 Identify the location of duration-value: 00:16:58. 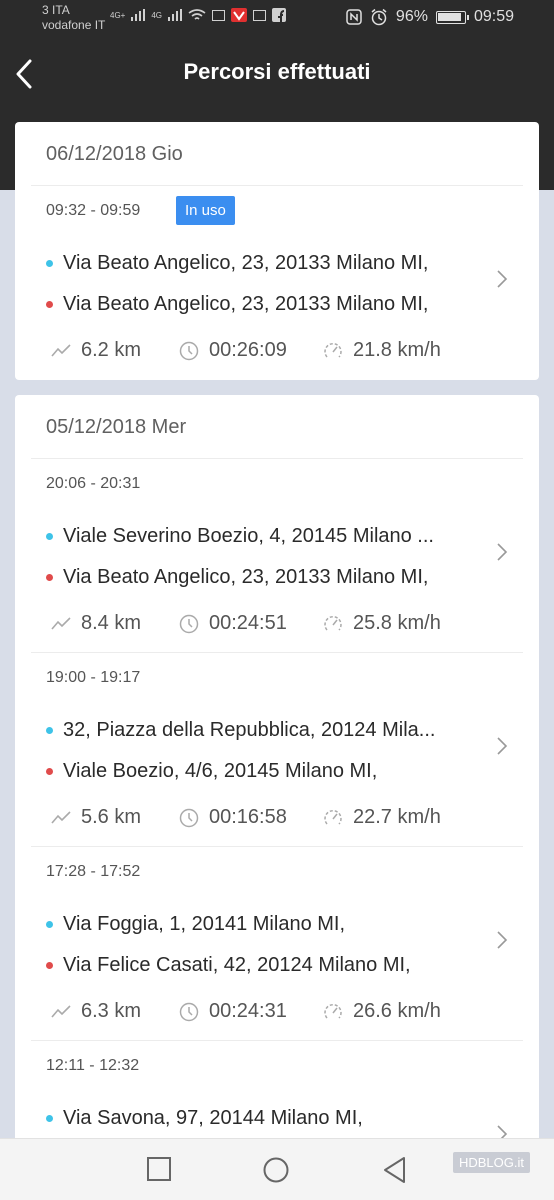
(248, 817).